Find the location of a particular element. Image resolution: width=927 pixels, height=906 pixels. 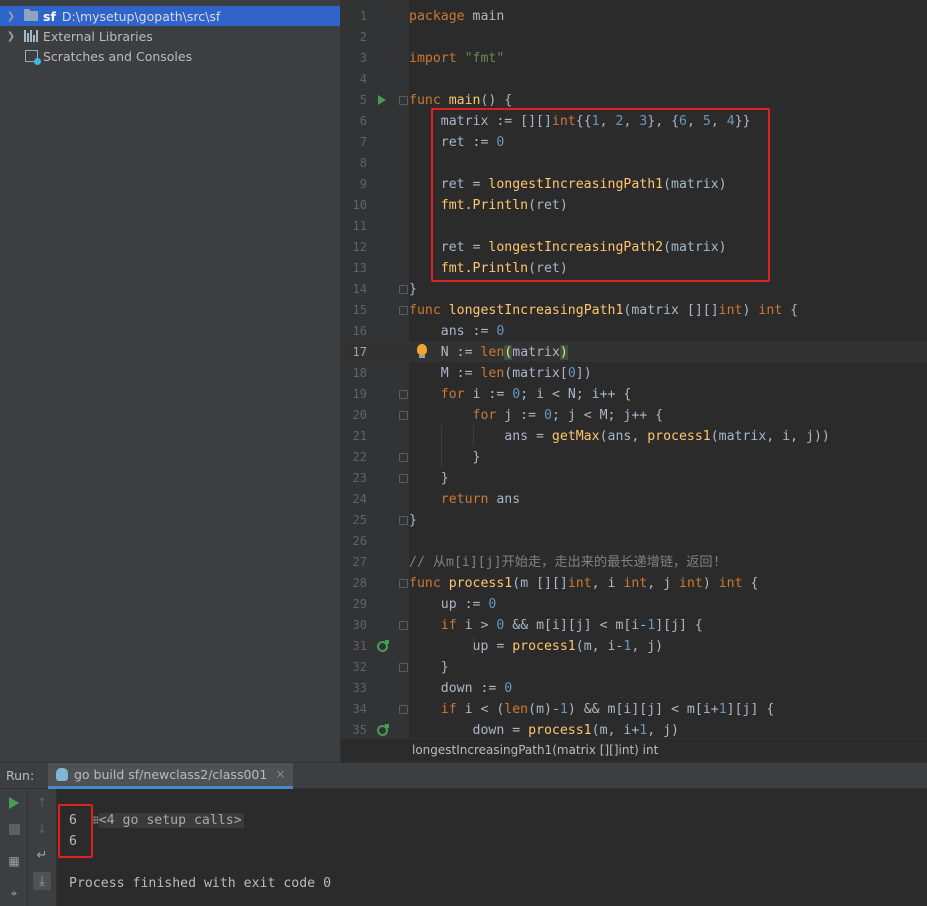

line-number: 21 is located at coordinates (359, 436).